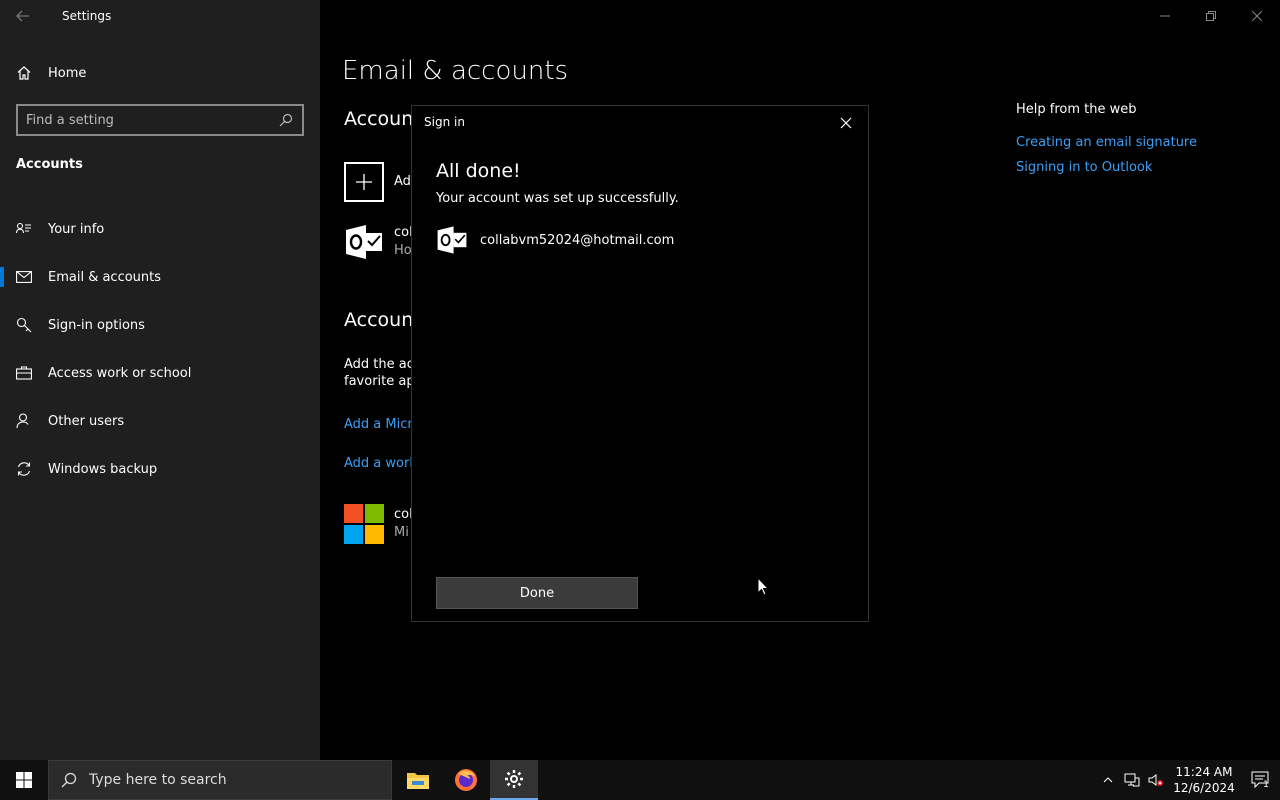 The image size is (1280, 800). What do you see at coordinates (49, 164) in the screenshot?
I see `section-heading-accounts: Accounts` at bounding box center [49, 164].